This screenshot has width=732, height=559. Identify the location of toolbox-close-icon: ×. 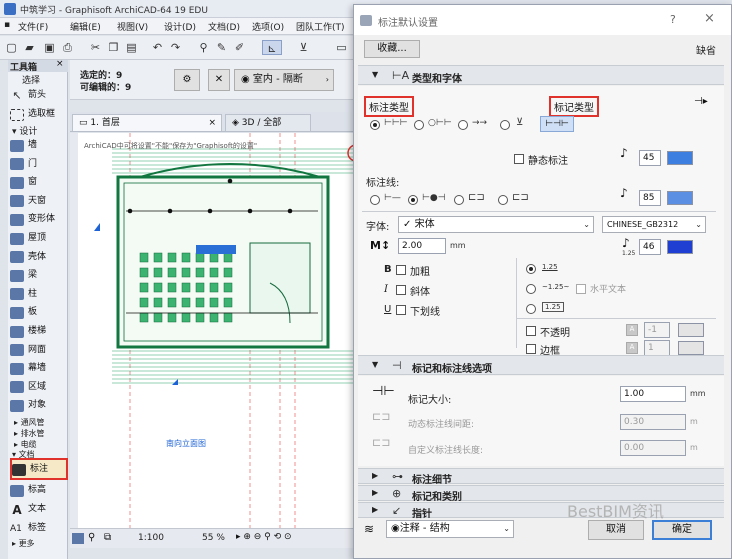
(60, 64).